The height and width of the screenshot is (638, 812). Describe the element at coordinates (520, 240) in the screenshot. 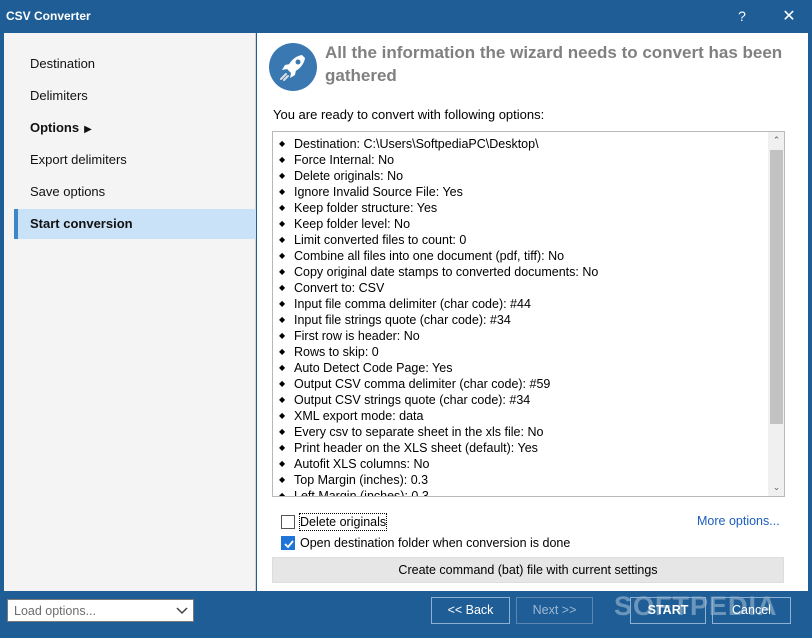

I see `option-list-item: Limit converted files to count: 0` at that location.